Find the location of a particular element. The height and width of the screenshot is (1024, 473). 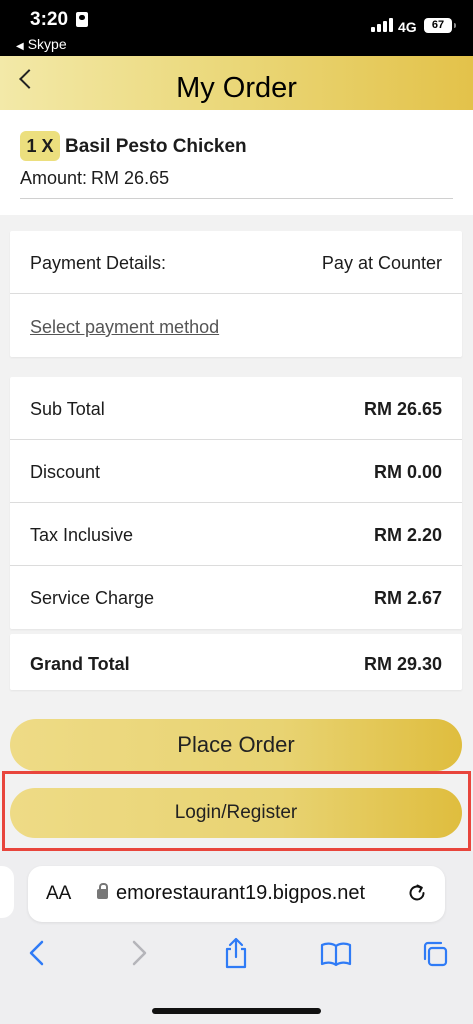

summary-label: Sub Total is located at coordinates (67, 409).